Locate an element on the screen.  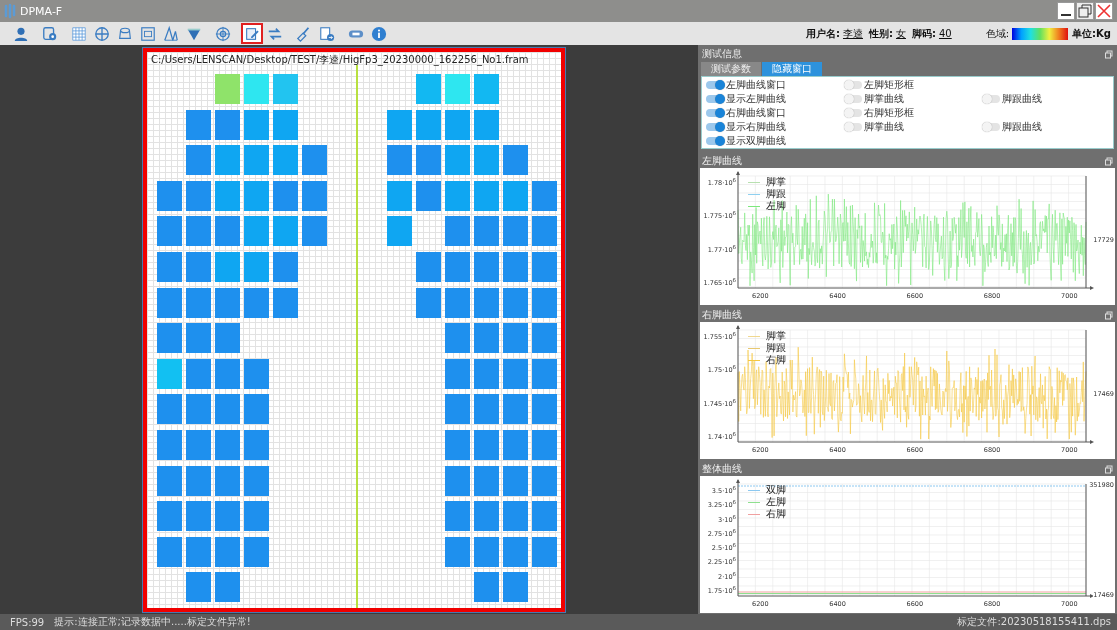
toolbar-button is located at coordinates (252, 33).